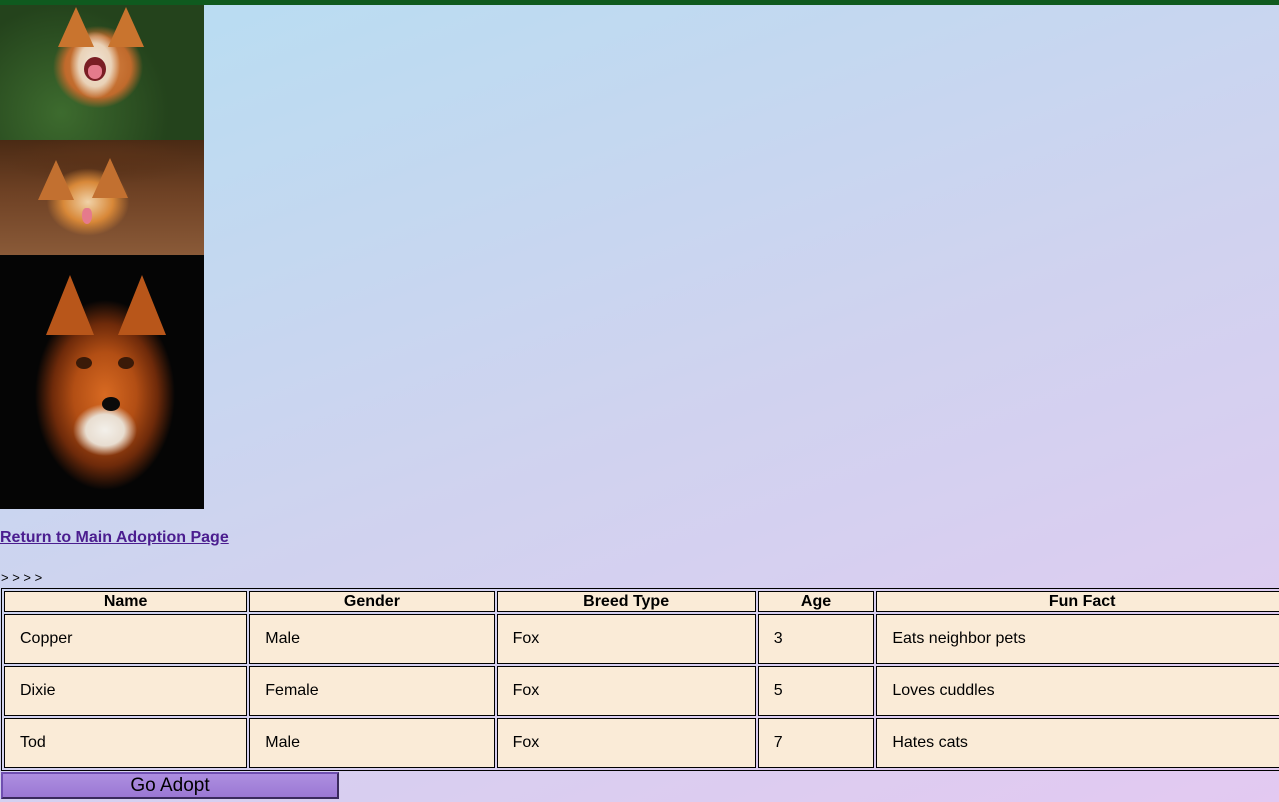 Image resolution: width=1279 pixels, height=802 pixels. I want to click on table-row: Dixie Female Fox 5 Loves cuddles, so click(641, 691).